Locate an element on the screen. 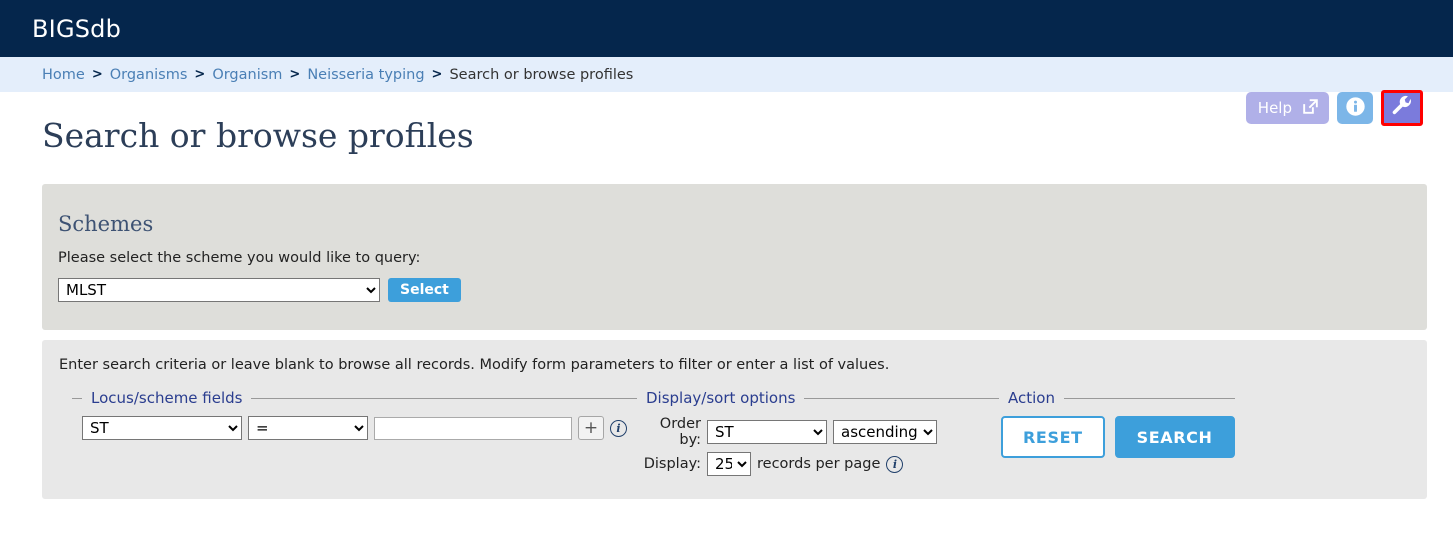 Image resolution: width=1453 pixels, height=536 pixels. sort-direction-select: ascending is located at coordinates (885, 432).